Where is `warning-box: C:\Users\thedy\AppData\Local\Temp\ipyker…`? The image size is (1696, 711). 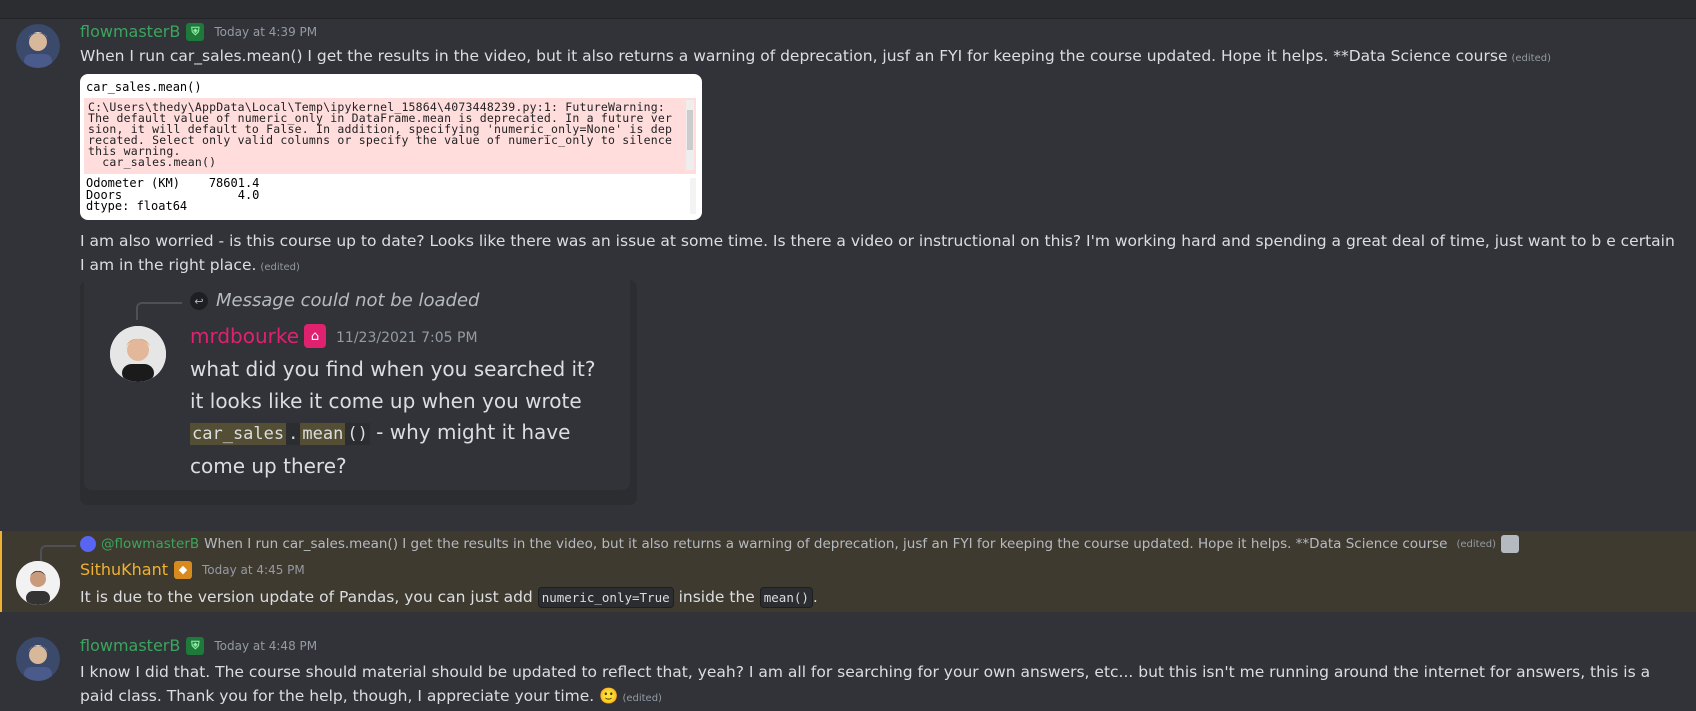
warning-box: C:\Users\thedy\AppData\Local\Temp\ipyker… is located at coordinates (390, 136).